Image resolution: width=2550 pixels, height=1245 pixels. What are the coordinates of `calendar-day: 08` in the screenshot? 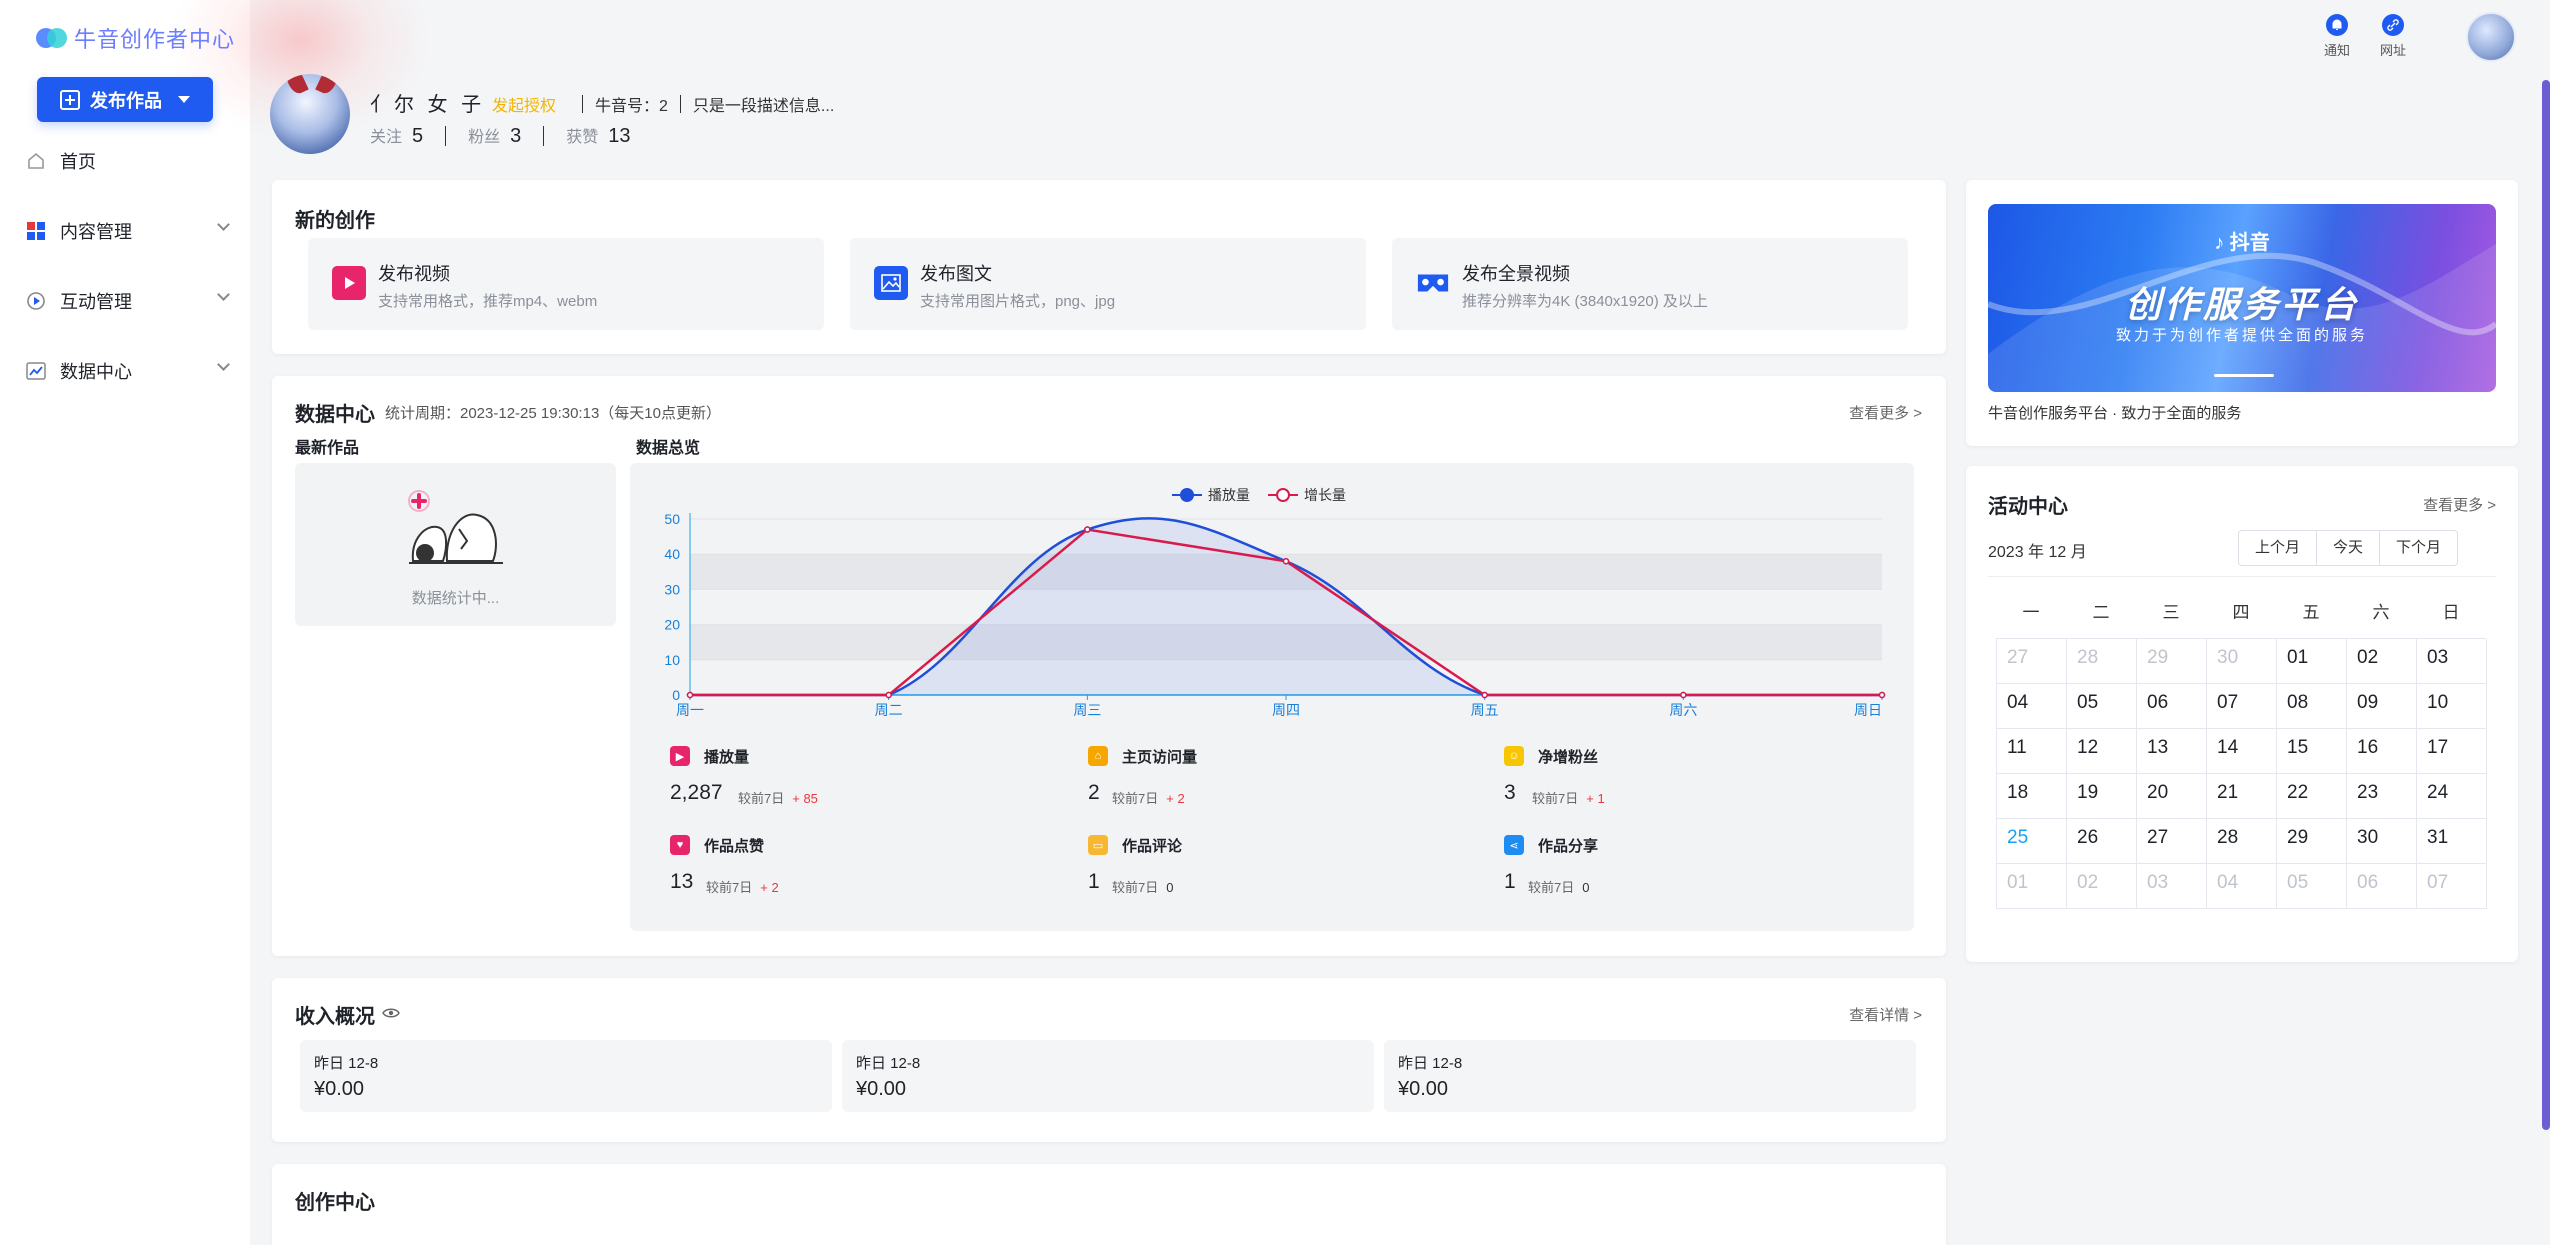 It's located at (2312, 706).